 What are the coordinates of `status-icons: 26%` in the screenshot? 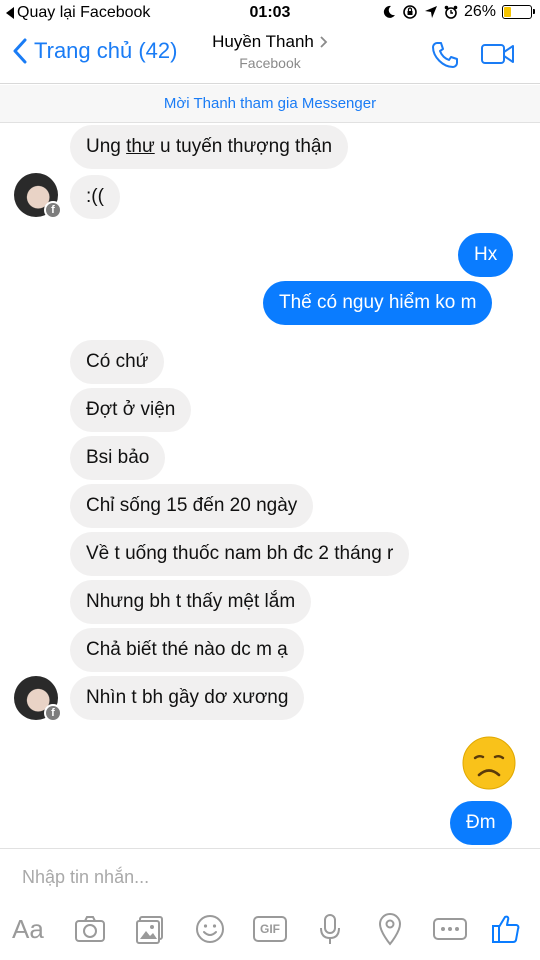 It's located at (458, 12).